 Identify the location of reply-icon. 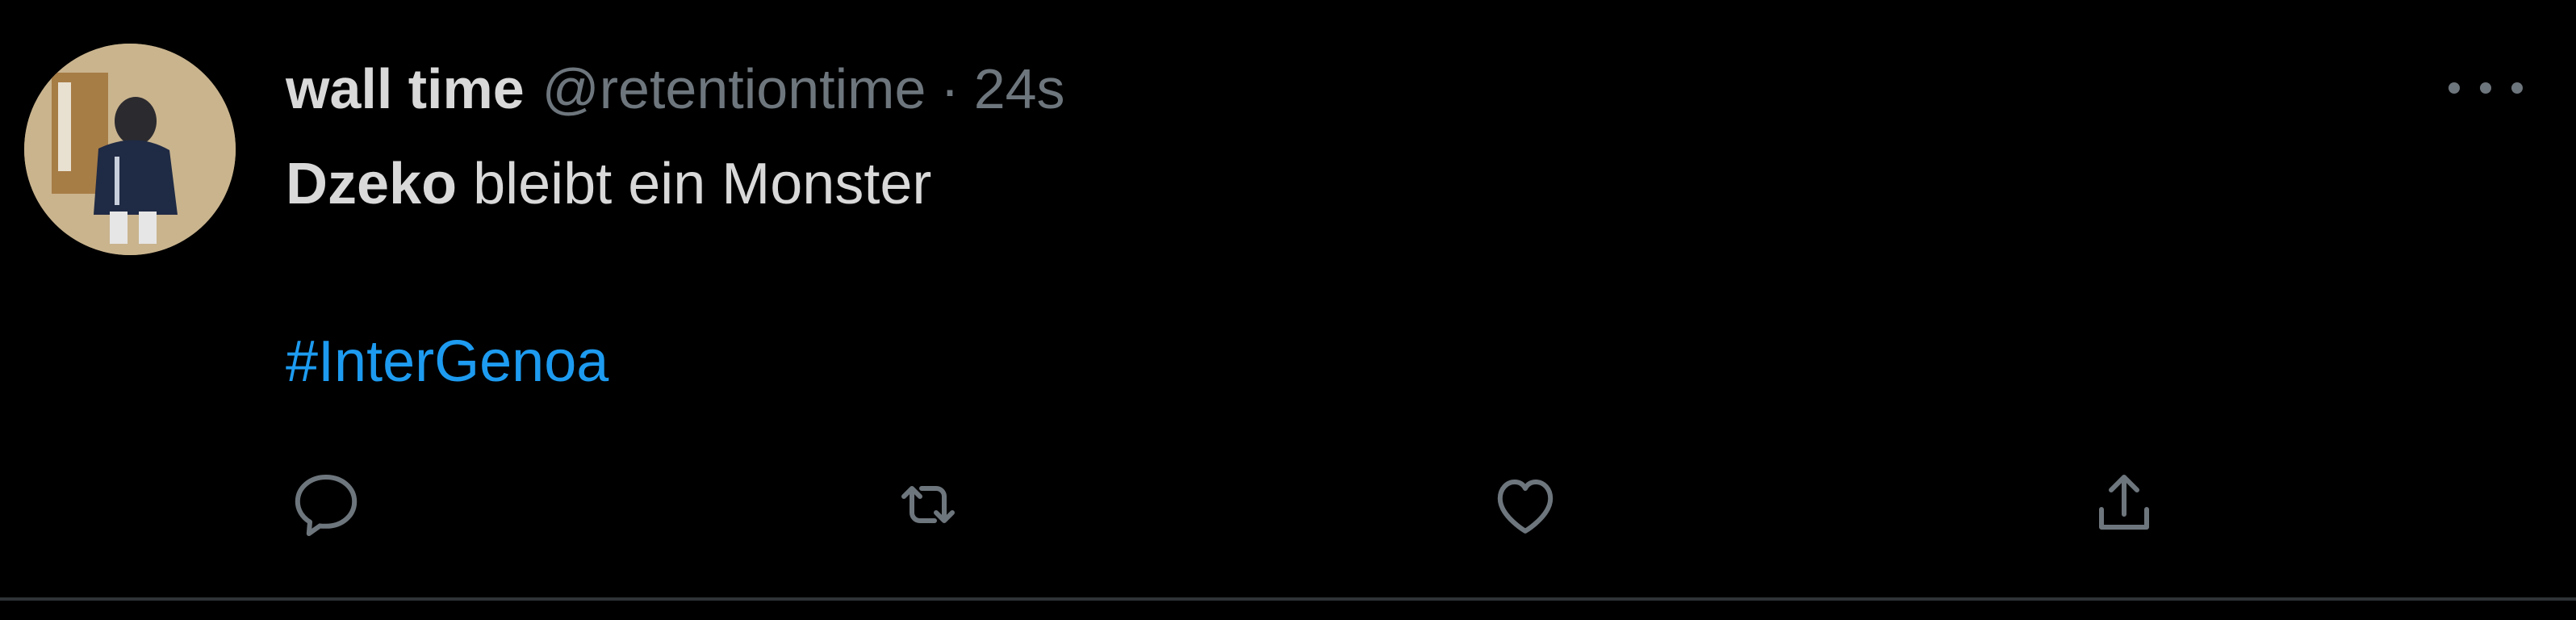
(326, 506).